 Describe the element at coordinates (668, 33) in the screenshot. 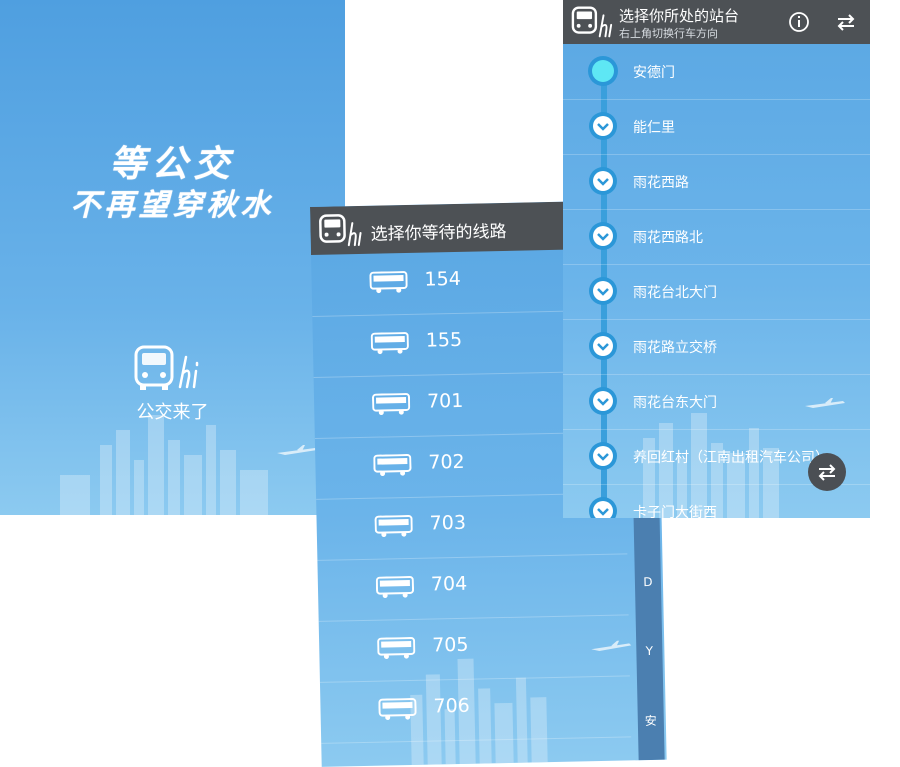

I see `stations-subtitle: 右上角切换行车方向` at that location.